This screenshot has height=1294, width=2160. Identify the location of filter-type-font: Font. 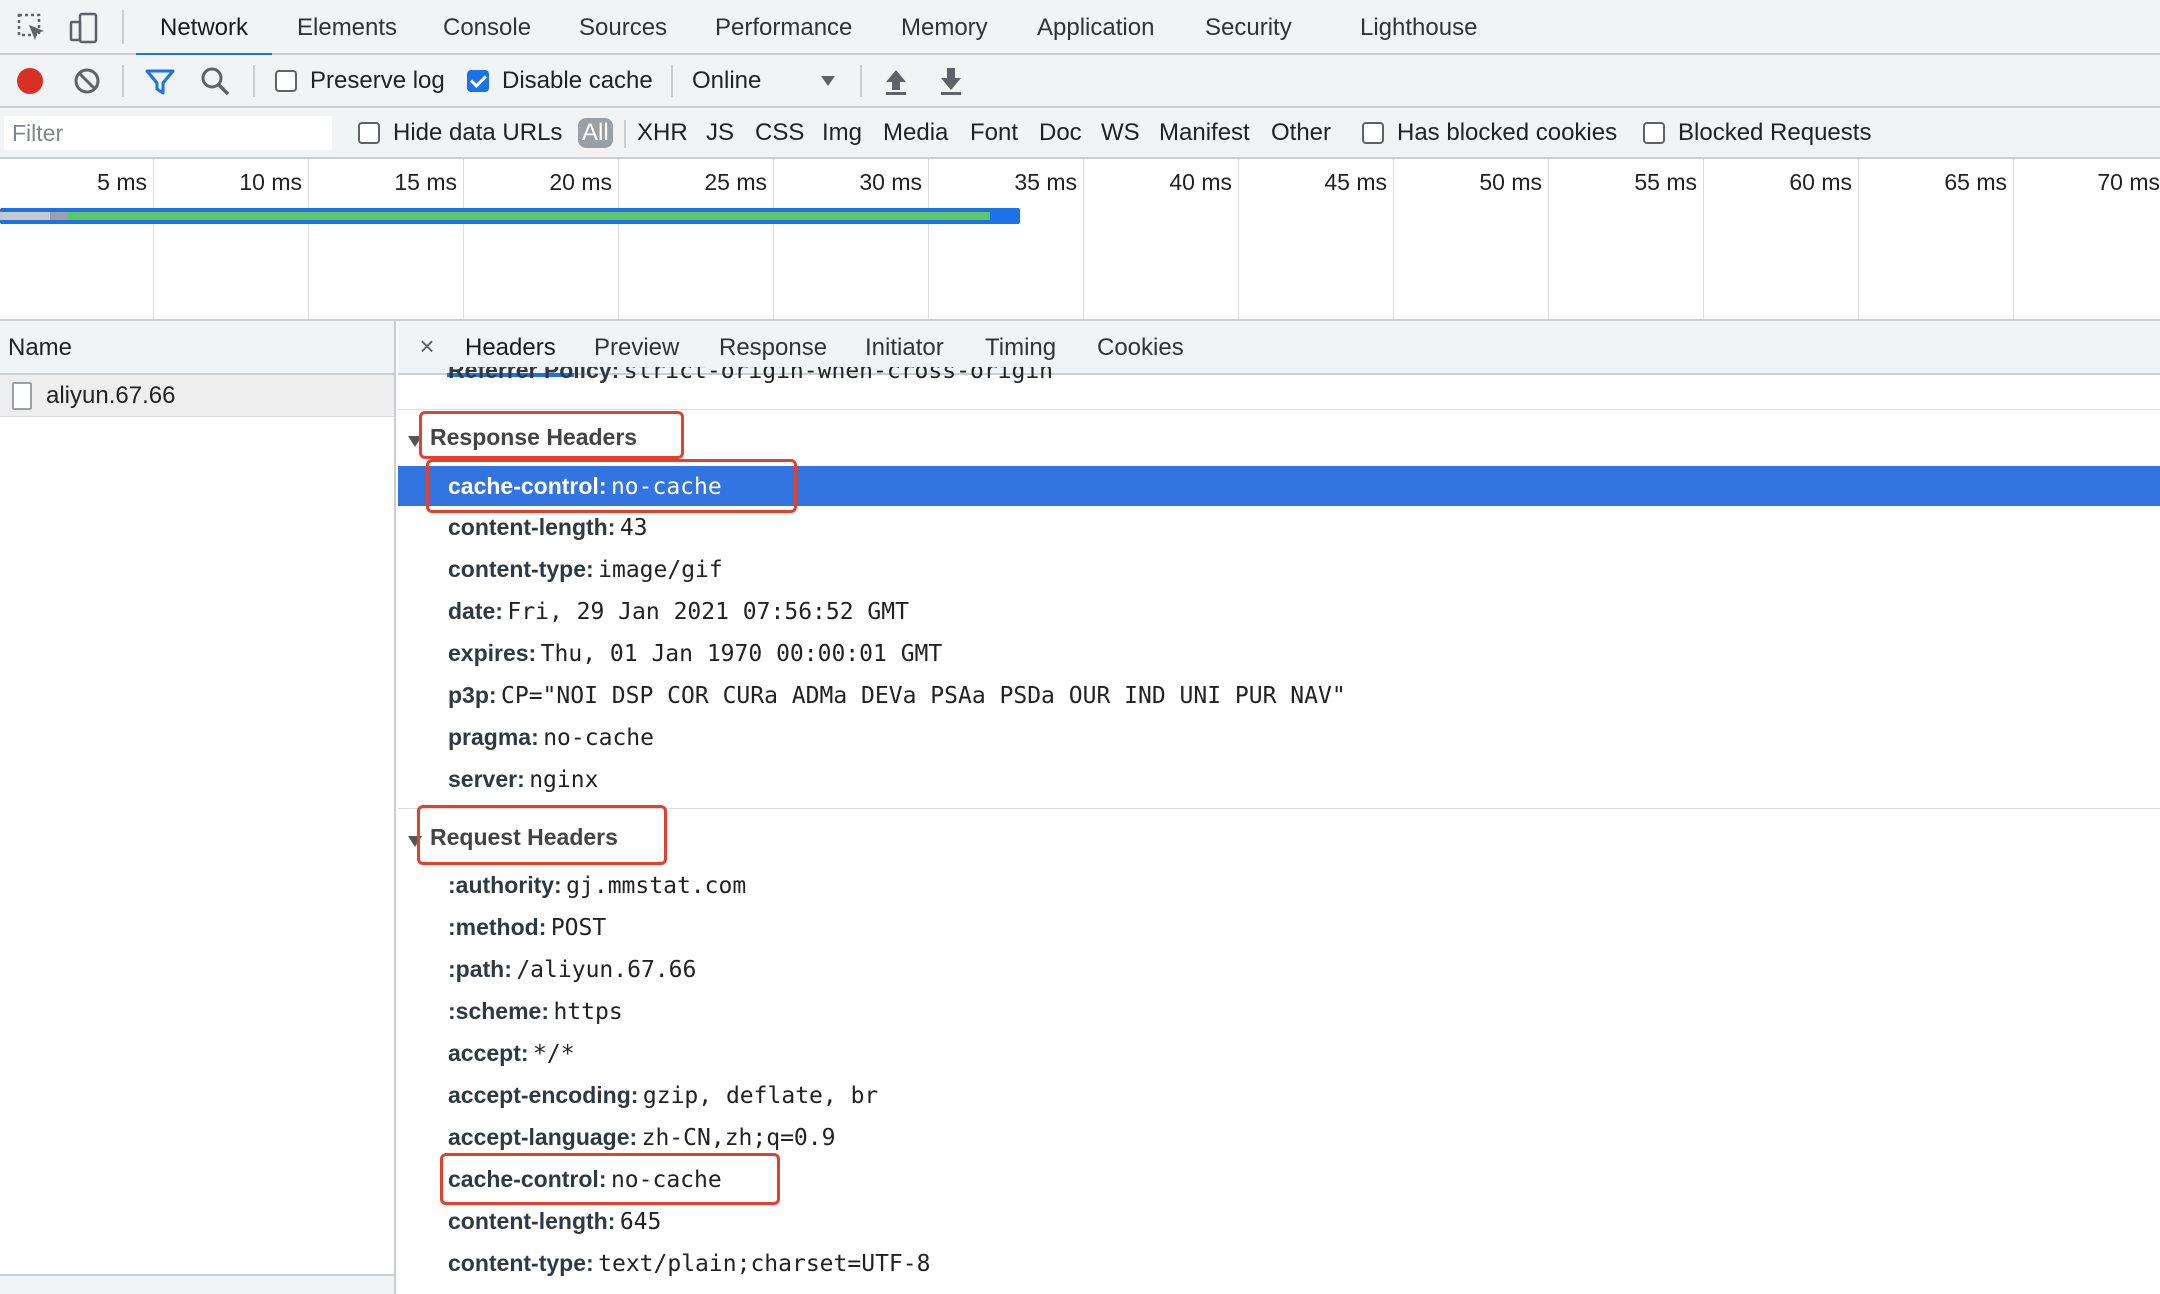
(994, 133).